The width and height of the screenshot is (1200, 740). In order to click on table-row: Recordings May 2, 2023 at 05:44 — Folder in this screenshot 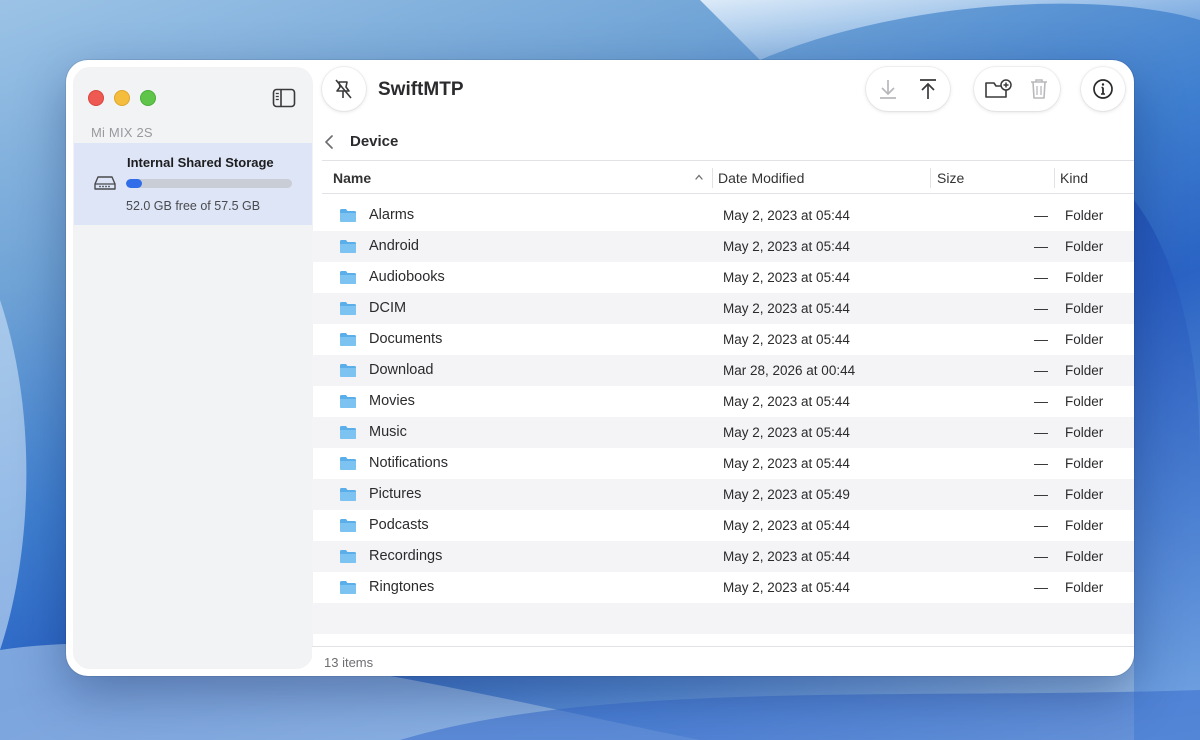, I will do `click(723, 556)`.